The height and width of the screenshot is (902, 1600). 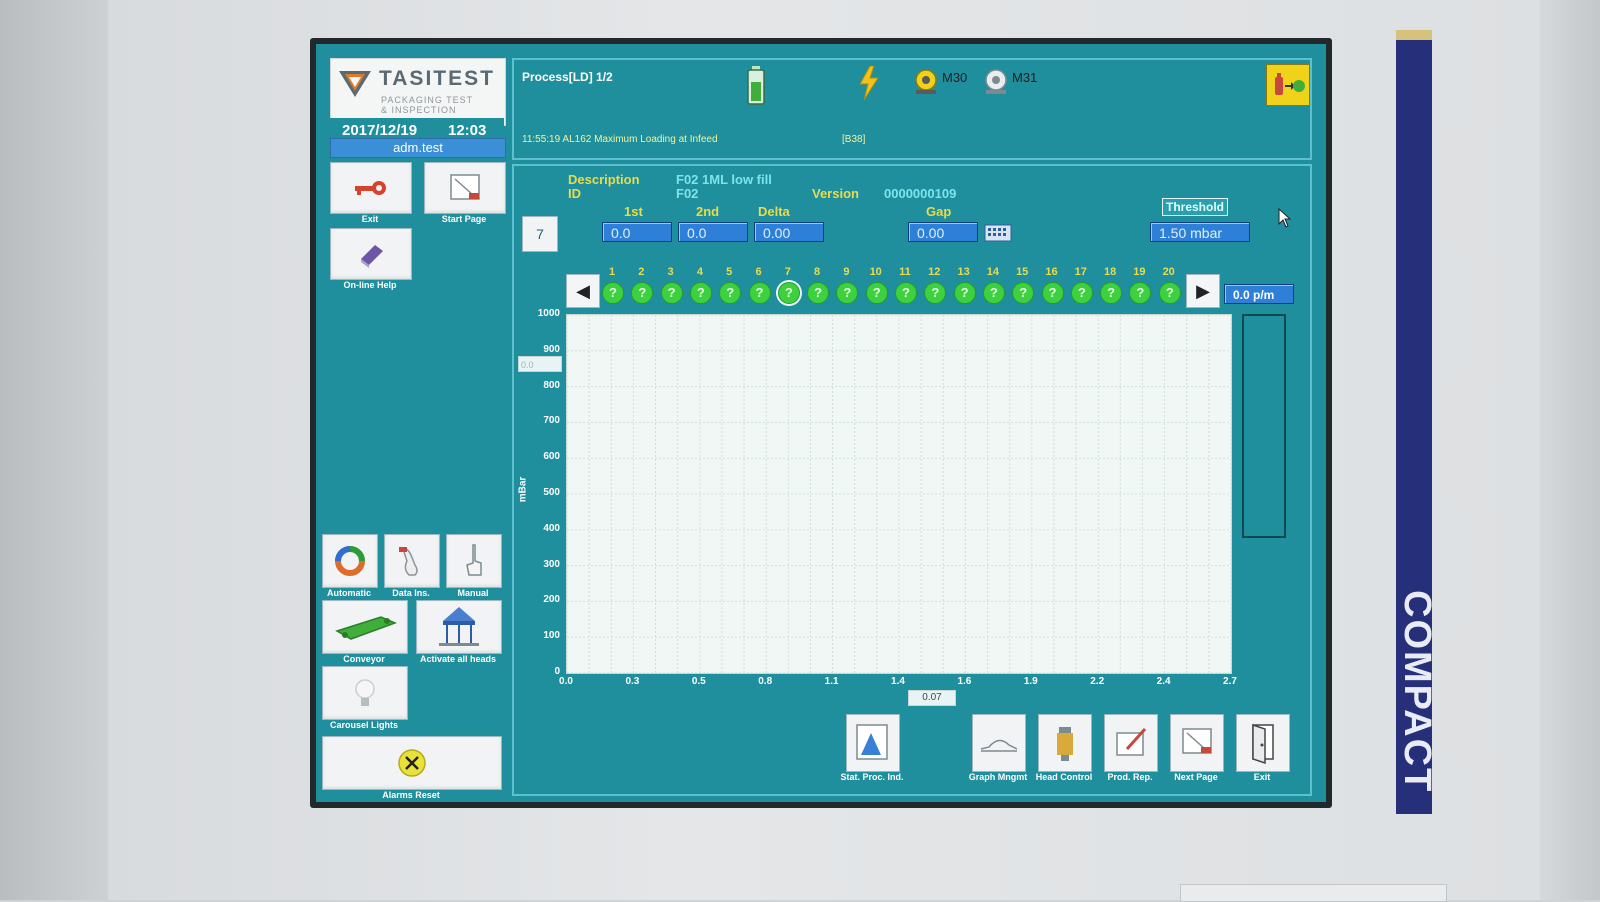 I want to click on threshold-value-field: 1.50 mbar, so click(x=1200, y=232).